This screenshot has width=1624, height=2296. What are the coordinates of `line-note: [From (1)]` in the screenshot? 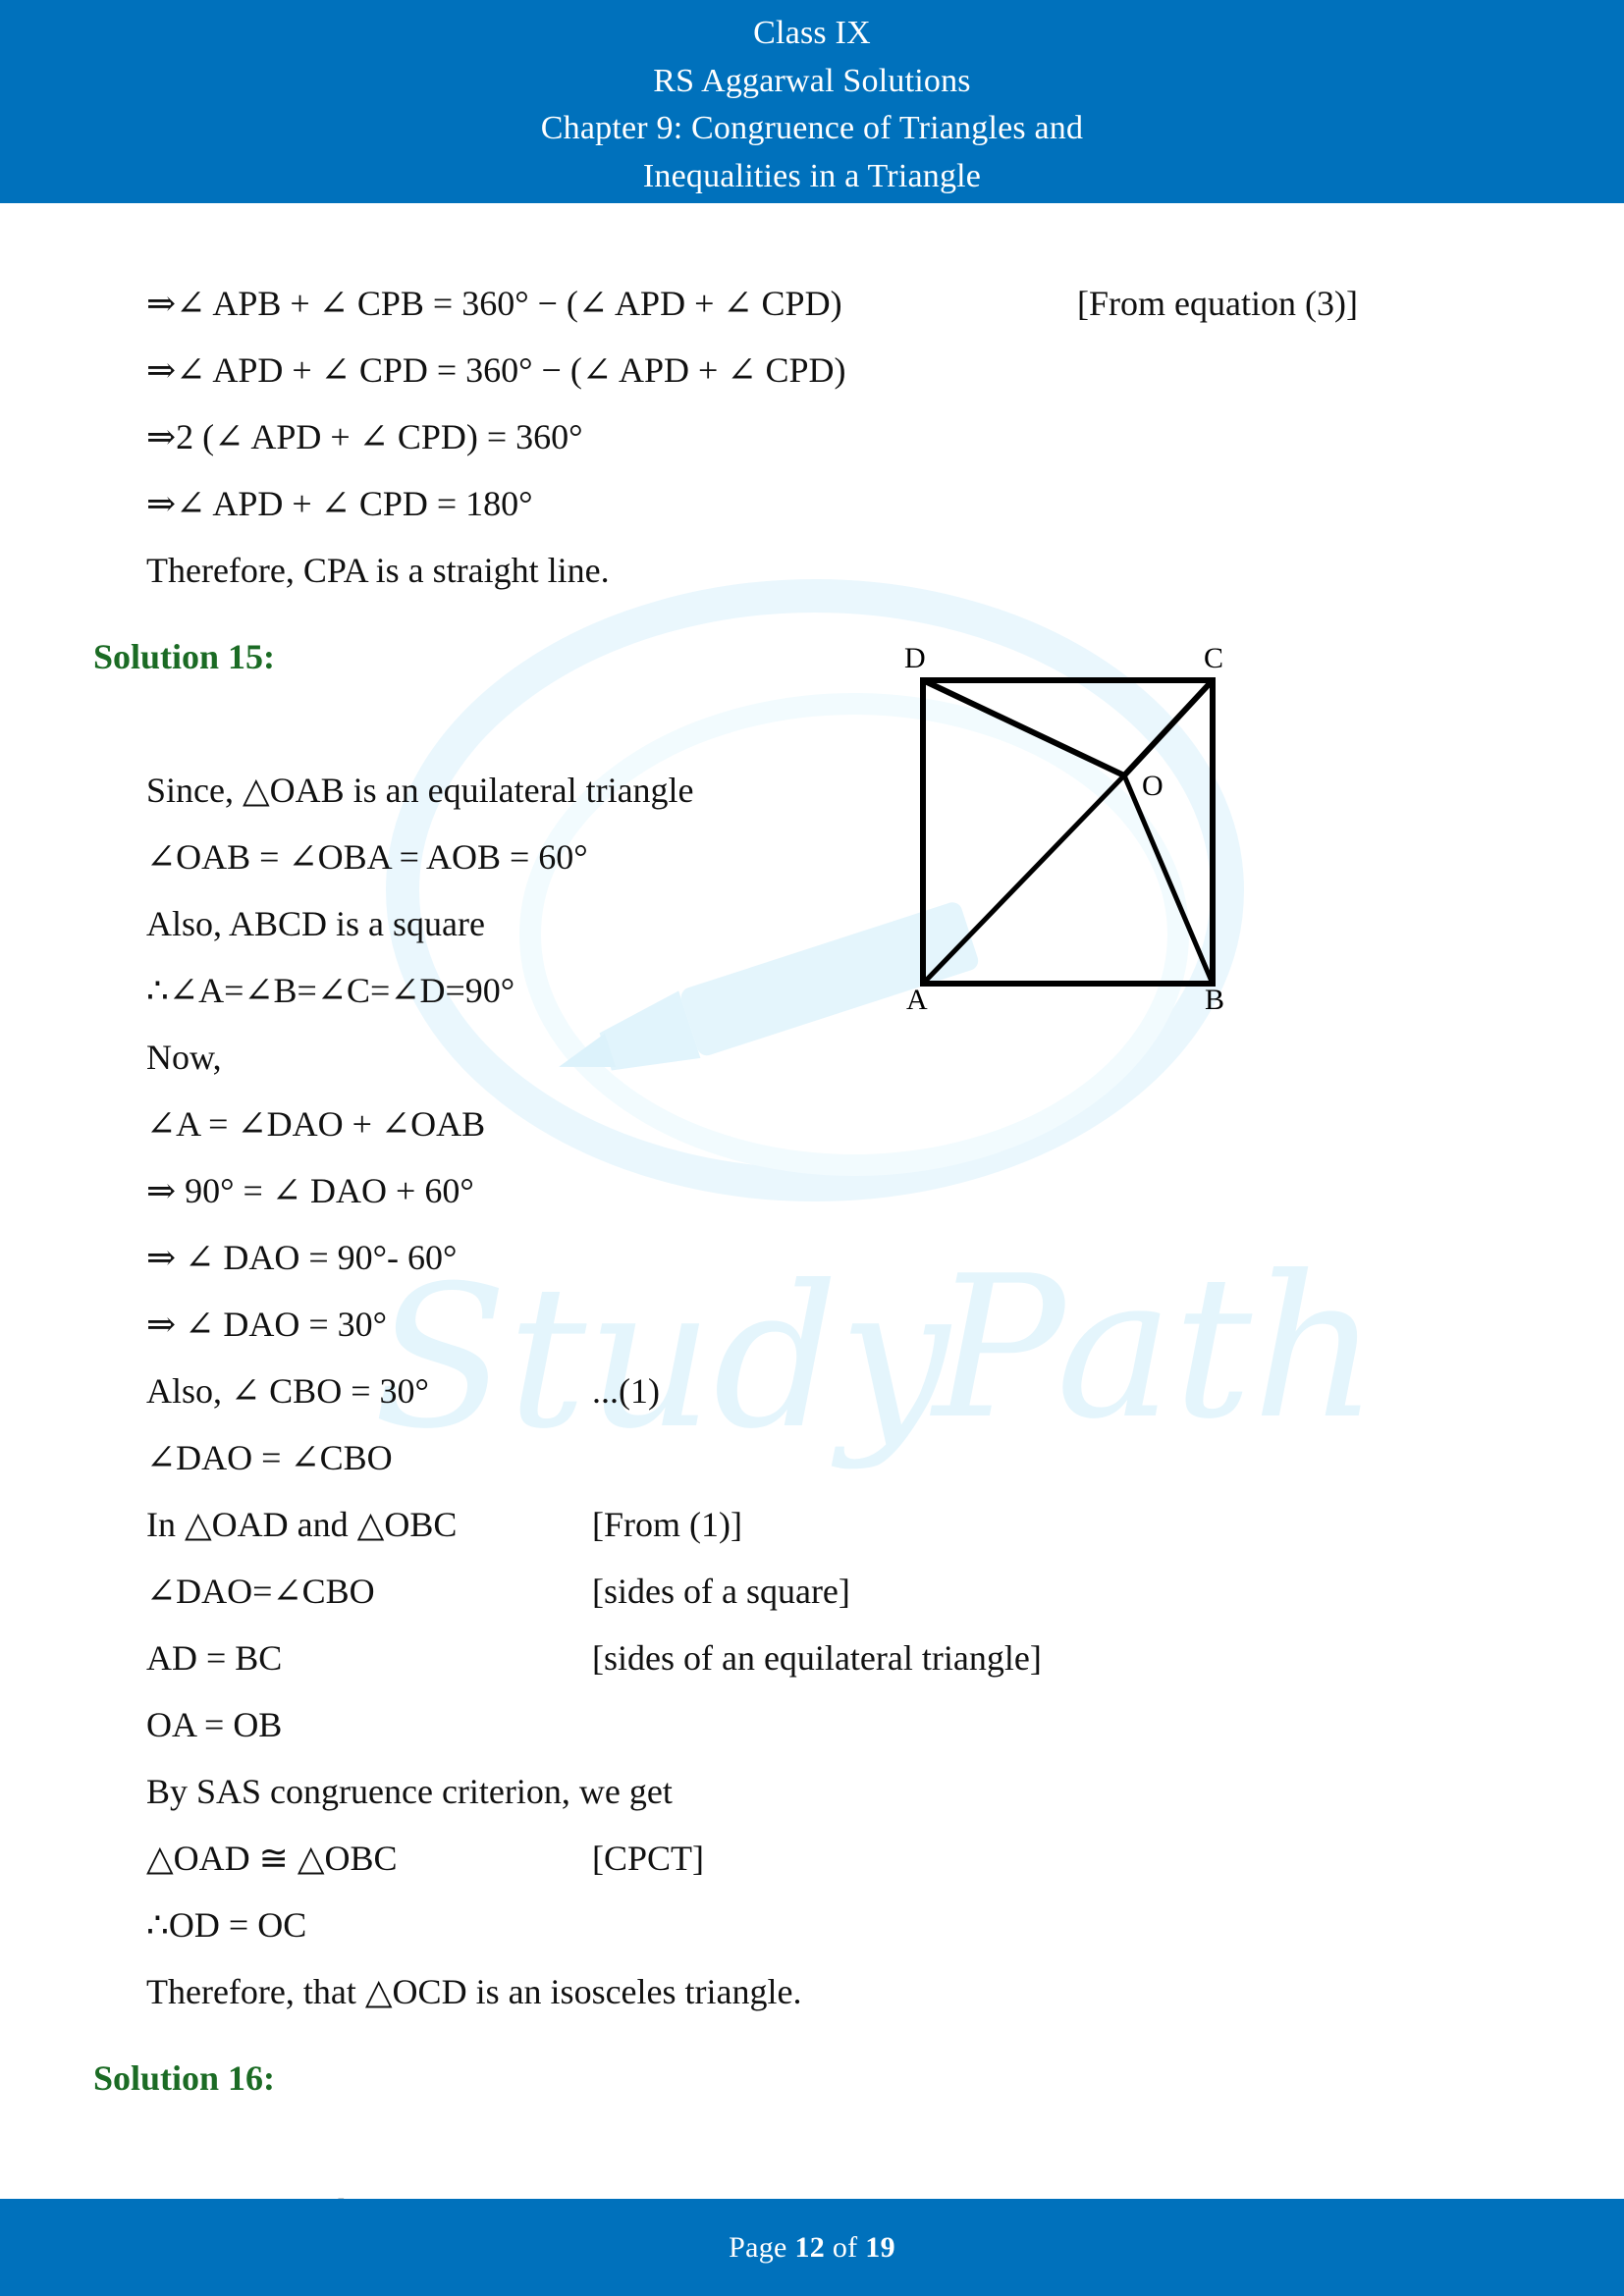 It's located at (667, 1524).